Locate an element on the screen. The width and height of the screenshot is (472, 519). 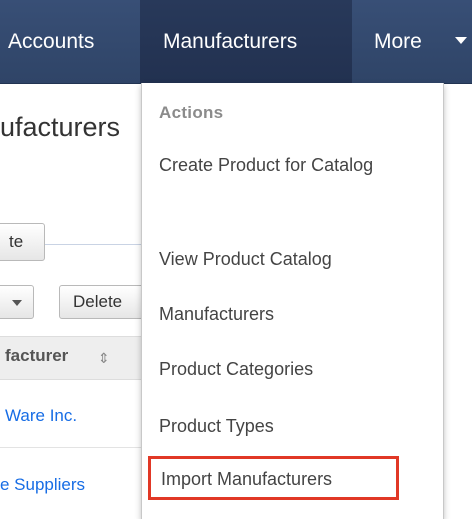
menu-item-manufacturers: Manufacturers is located at coordinates (294, 314).